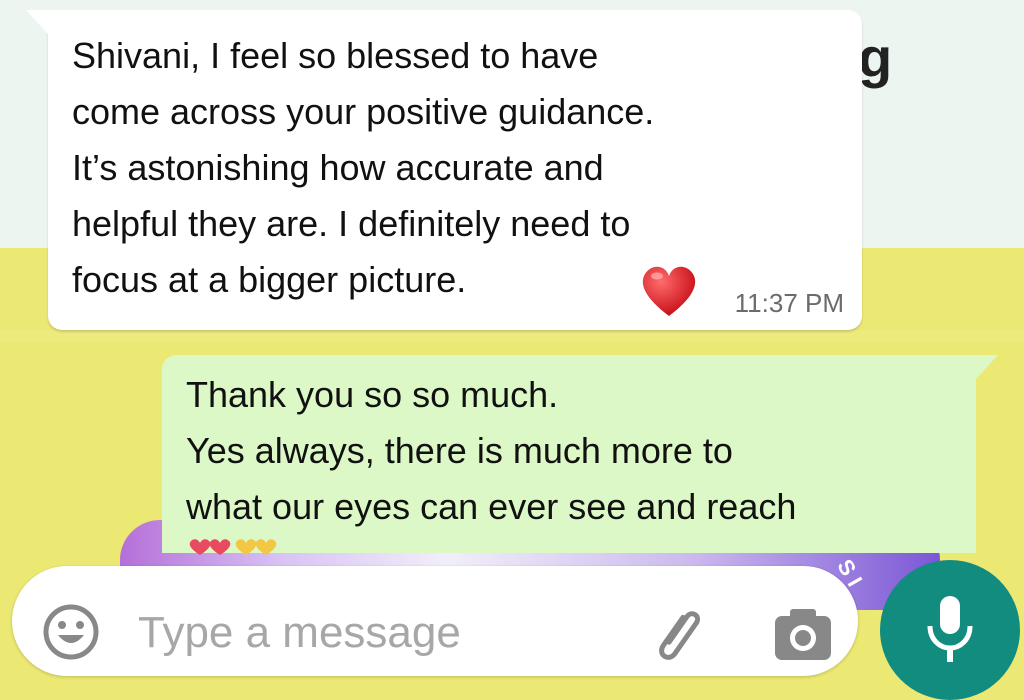  I want to click on microphone-icon, so click(950, 629).